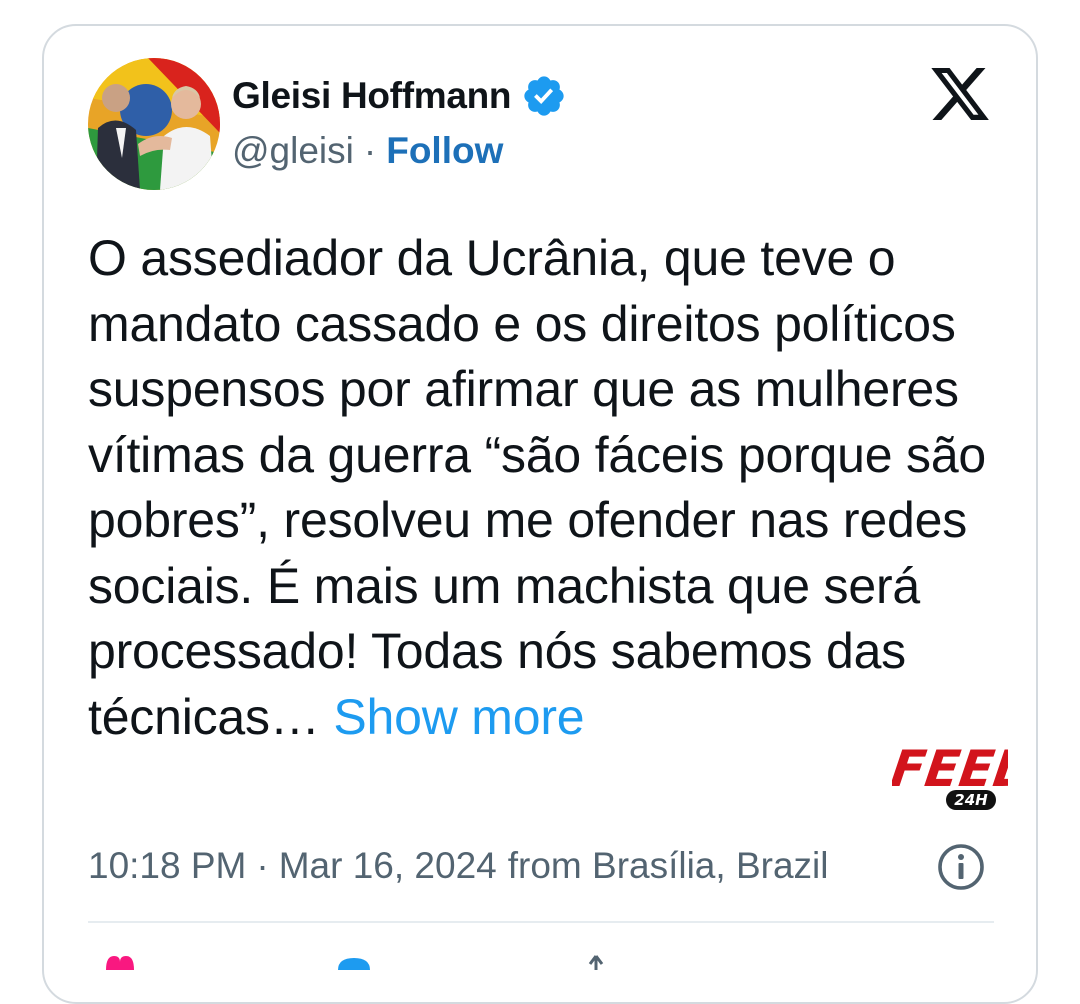 Image resolution: width=1080 pixels, height=1004 pixels. Describe the element at coordinates (372, 96) in the screenshot. I see `author-display-name: Gleisi Hoffmann` at that location.